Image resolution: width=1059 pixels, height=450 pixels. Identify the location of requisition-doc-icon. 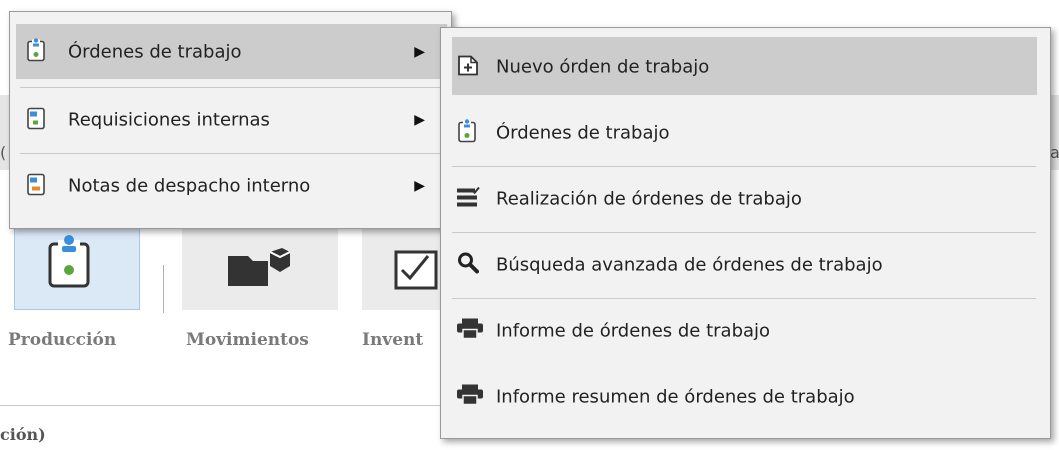
(36, 120).